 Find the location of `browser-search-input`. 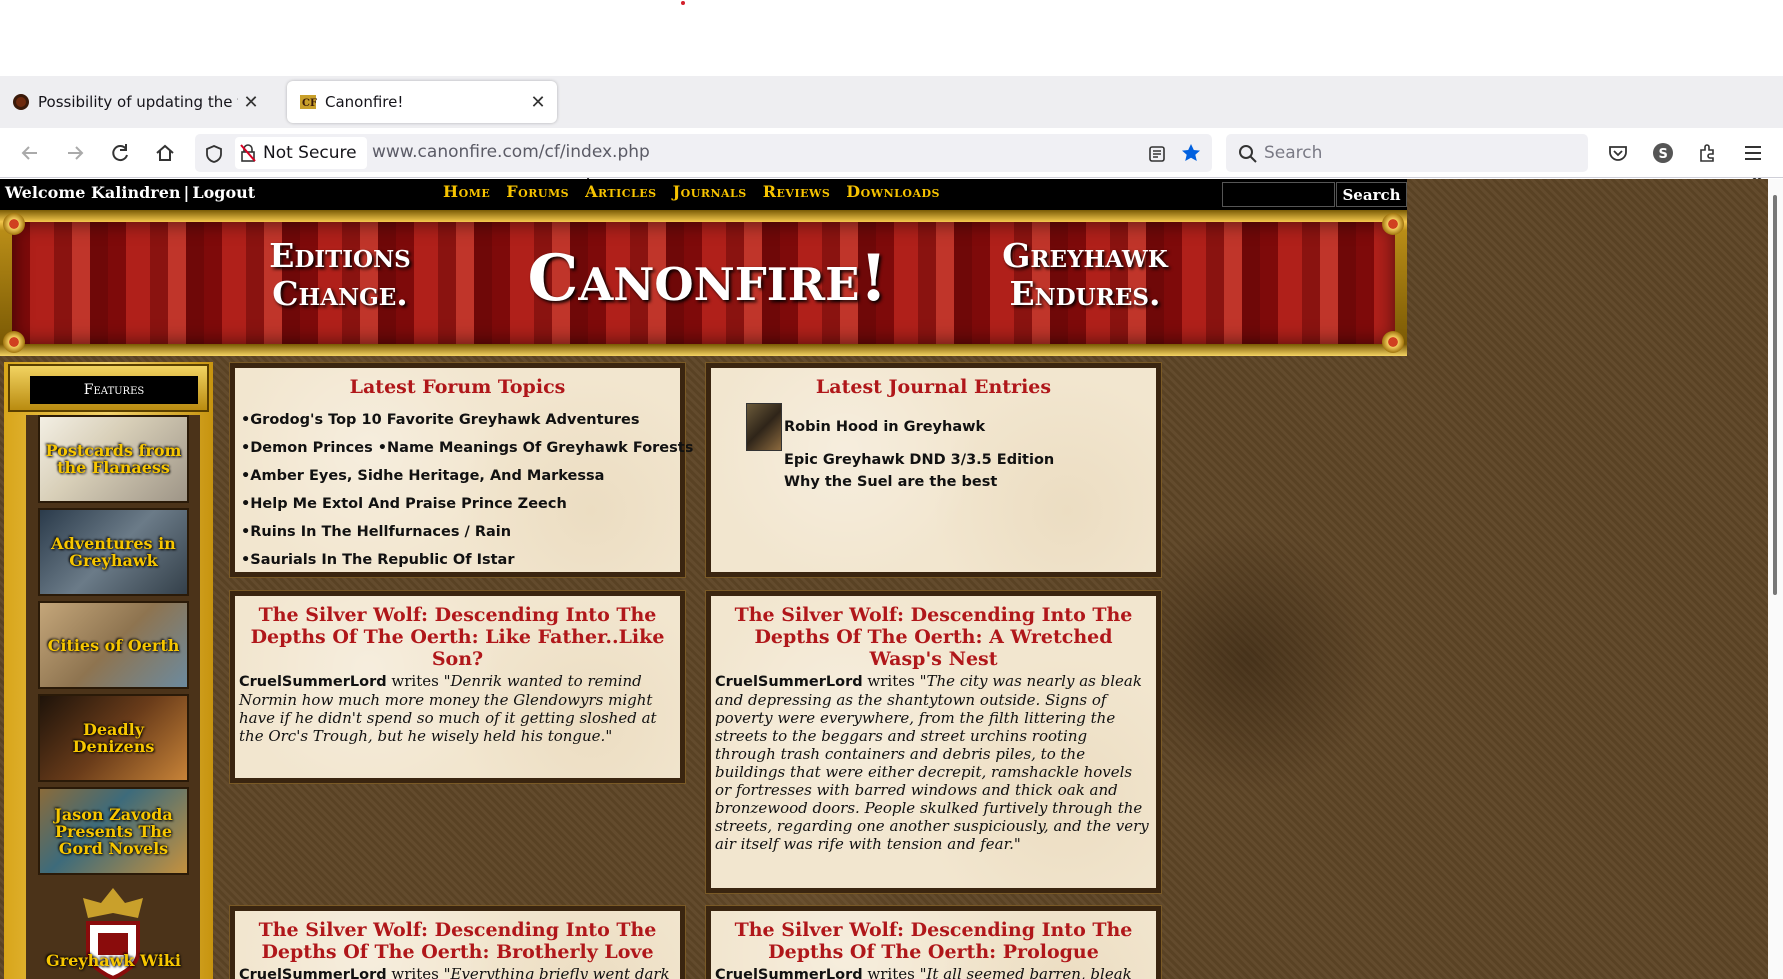

browser-search-input is located at coordinates (1414, 153).